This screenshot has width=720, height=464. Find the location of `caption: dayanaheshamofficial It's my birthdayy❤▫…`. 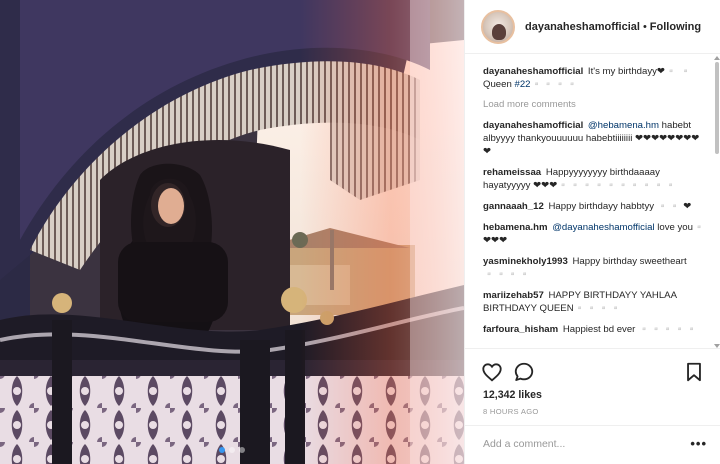

caption: dayanaheshamofficial It's my birthdayy❤▫… is located at coordinates (595, 78).